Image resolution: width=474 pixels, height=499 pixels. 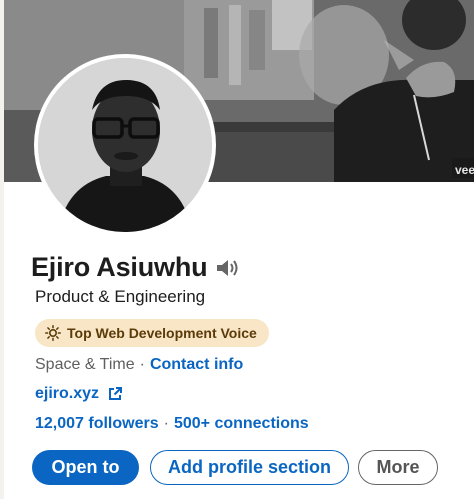 I want to click on voice-badge-label: Top Web Development Voice, so click(x=162, y=333).